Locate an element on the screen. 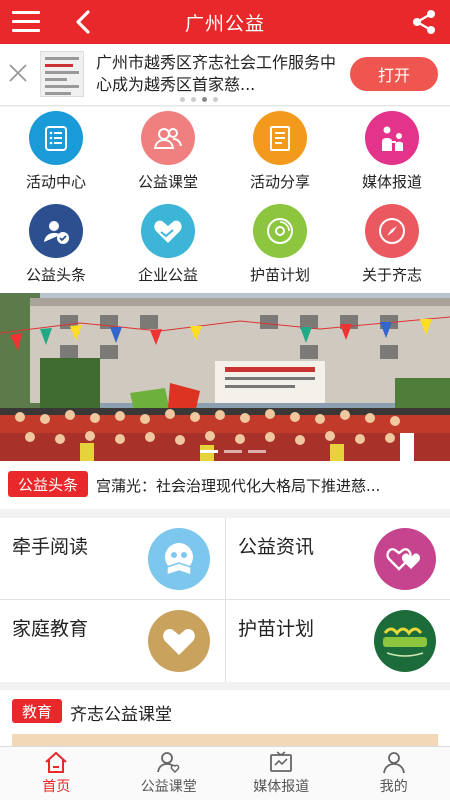 The height and width of the screenshot is (800, 450). bottom-tab-bar: 首页 公益课堂 媒体报道 我的 is located at coordinates (225, 773).